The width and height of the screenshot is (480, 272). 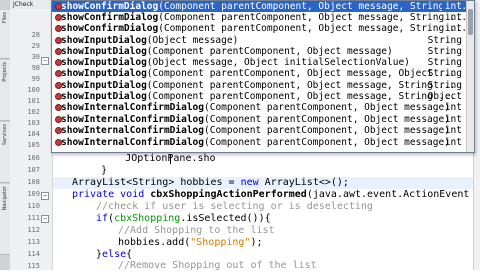 What do you see at coordinates (33, 90) in the screenshot?
I see `line-number: 100` at bounding box center [33, 90].